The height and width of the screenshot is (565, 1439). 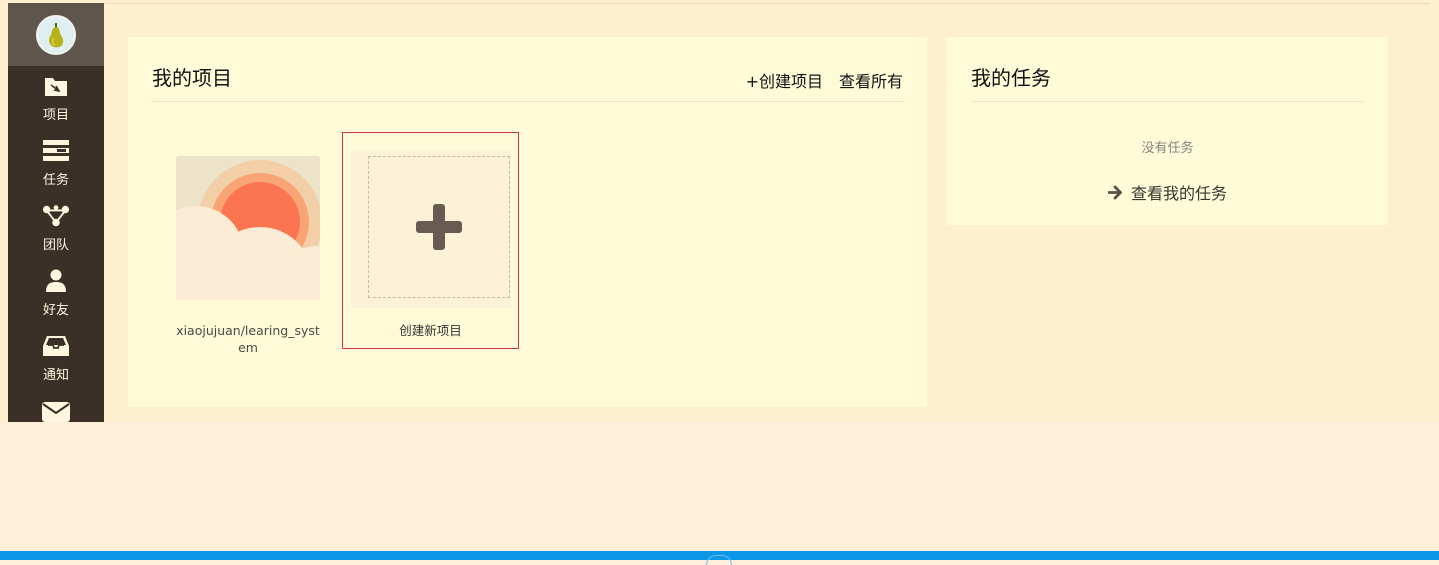 I want to click on sidebar-item-team: 团队, so click(x=56, y=228).